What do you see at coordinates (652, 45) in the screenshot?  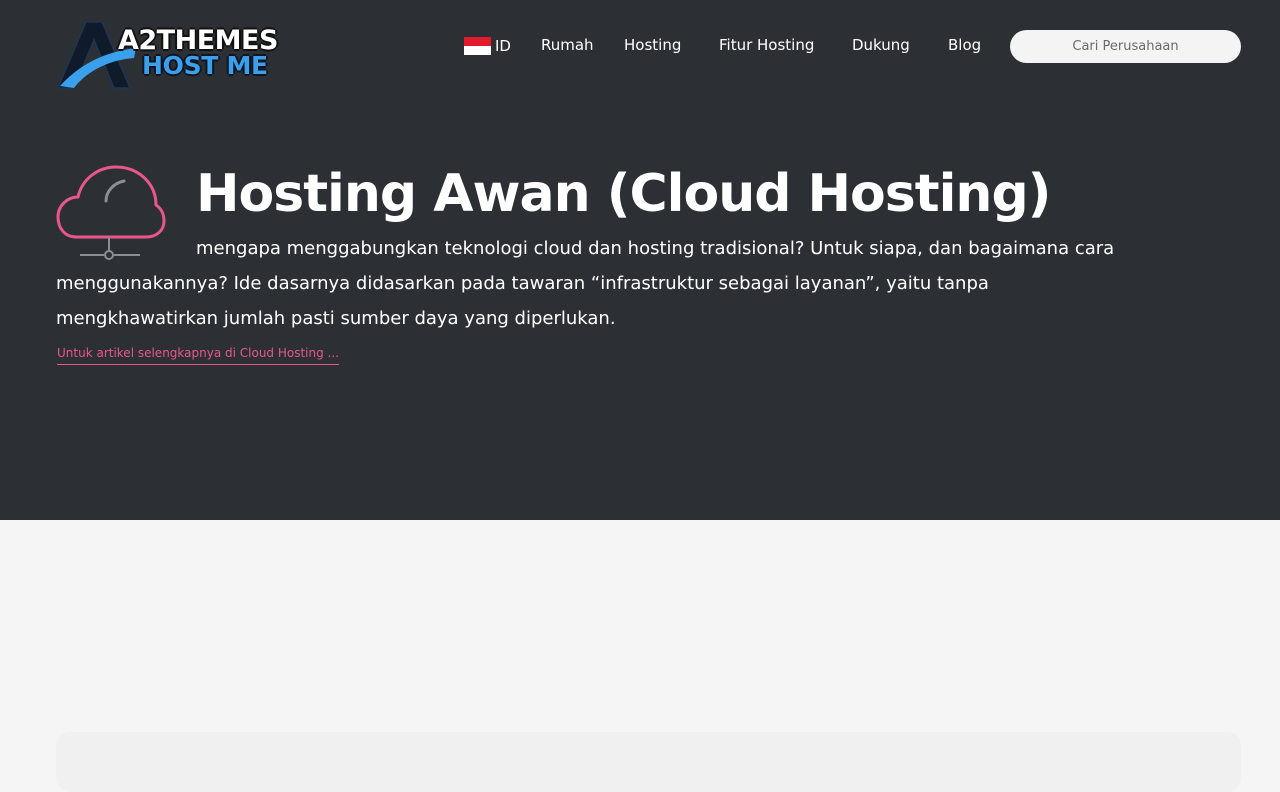 I see `nav-hosting: Hosting` at bounding box center [652, 45].